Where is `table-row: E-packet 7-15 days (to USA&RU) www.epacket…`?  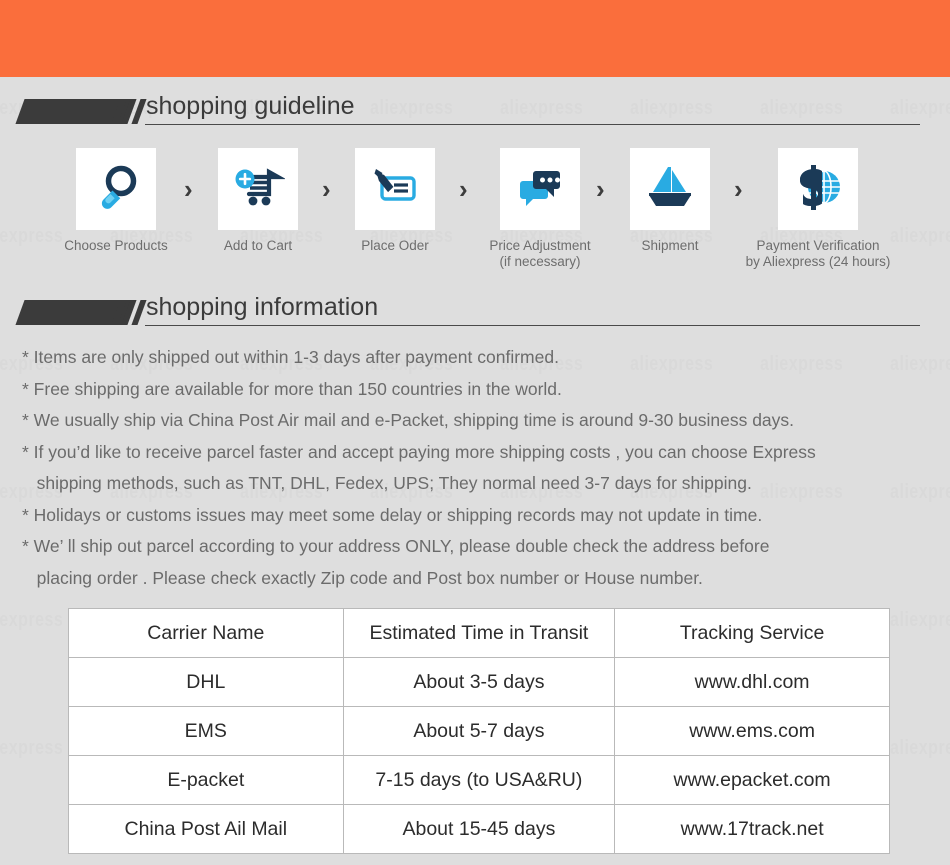 table-row: E-packet 7-15 days (to USA&RU) www.epacket… is located at coordinates (479, 780).